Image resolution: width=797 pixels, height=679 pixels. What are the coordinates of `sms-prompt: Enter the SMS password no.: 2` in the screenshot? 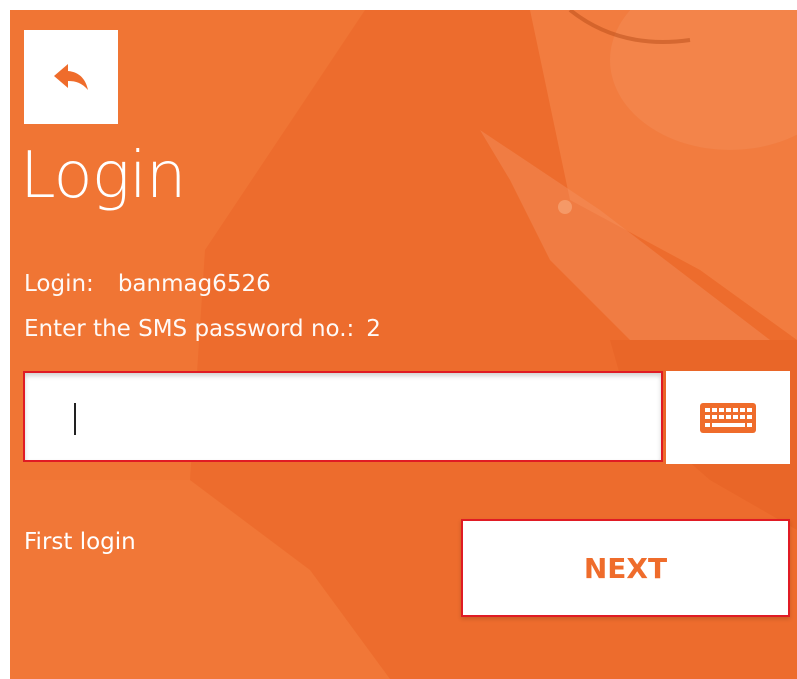 It's located at (202, 329).